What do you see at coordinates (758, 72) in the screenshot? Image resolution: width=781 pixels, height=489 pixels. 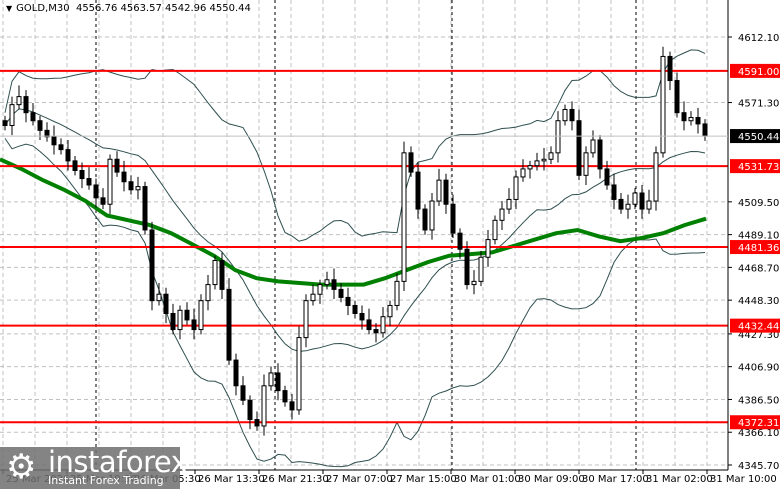 I see `level-price-label: 4591.00` at bounding box center [758, 72].